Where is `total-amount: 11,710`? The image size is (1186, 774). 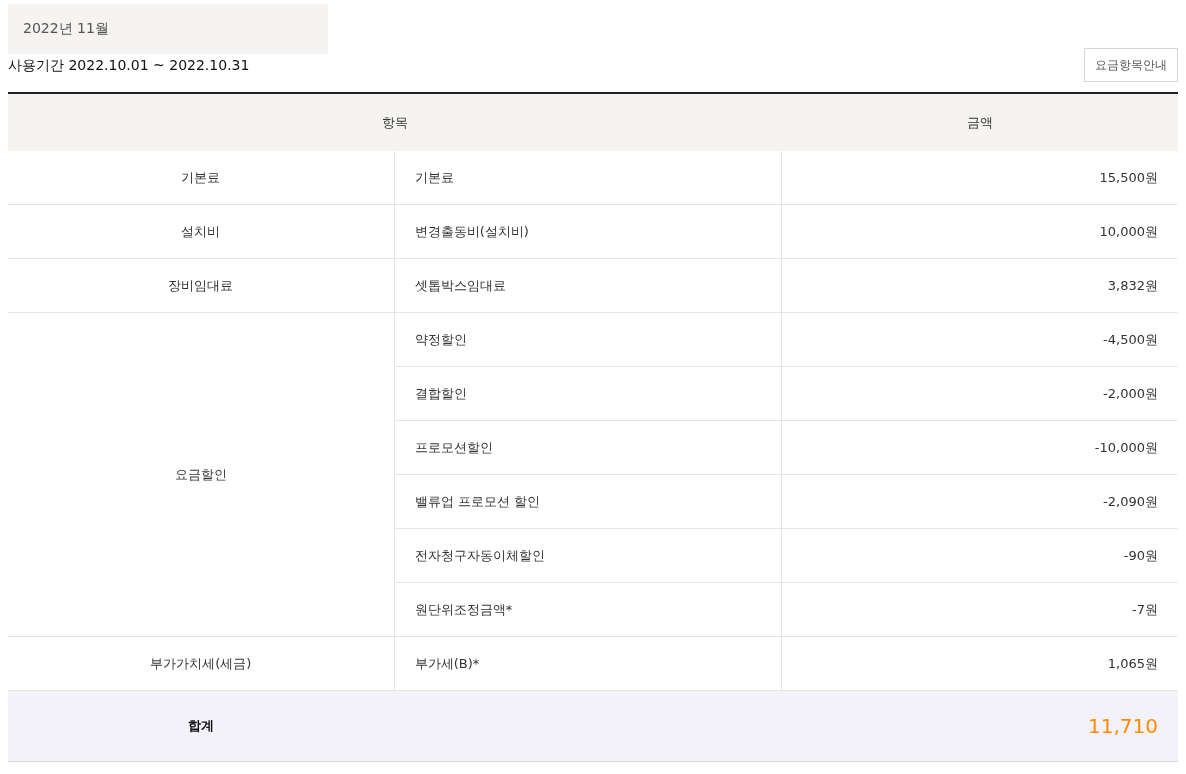
total-amount: 11,710 is located at coordinates (979, 726).